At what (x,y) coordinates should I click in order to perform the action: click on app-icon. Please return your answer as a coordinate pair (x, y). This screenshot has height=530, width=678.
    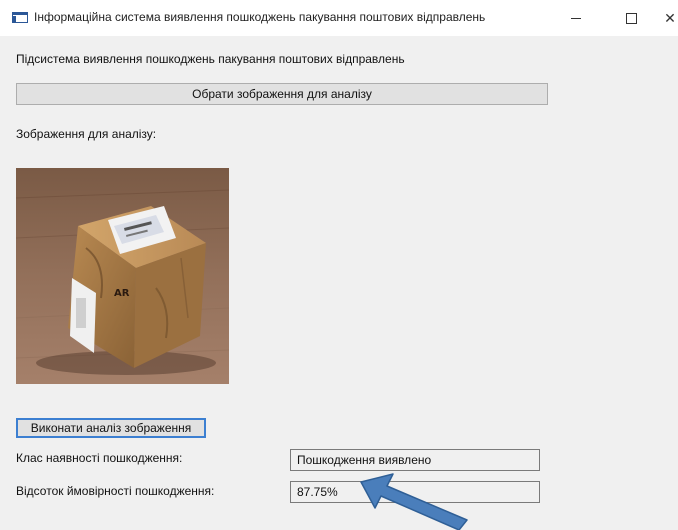
    Looking at the image, I should click on (20, 18).